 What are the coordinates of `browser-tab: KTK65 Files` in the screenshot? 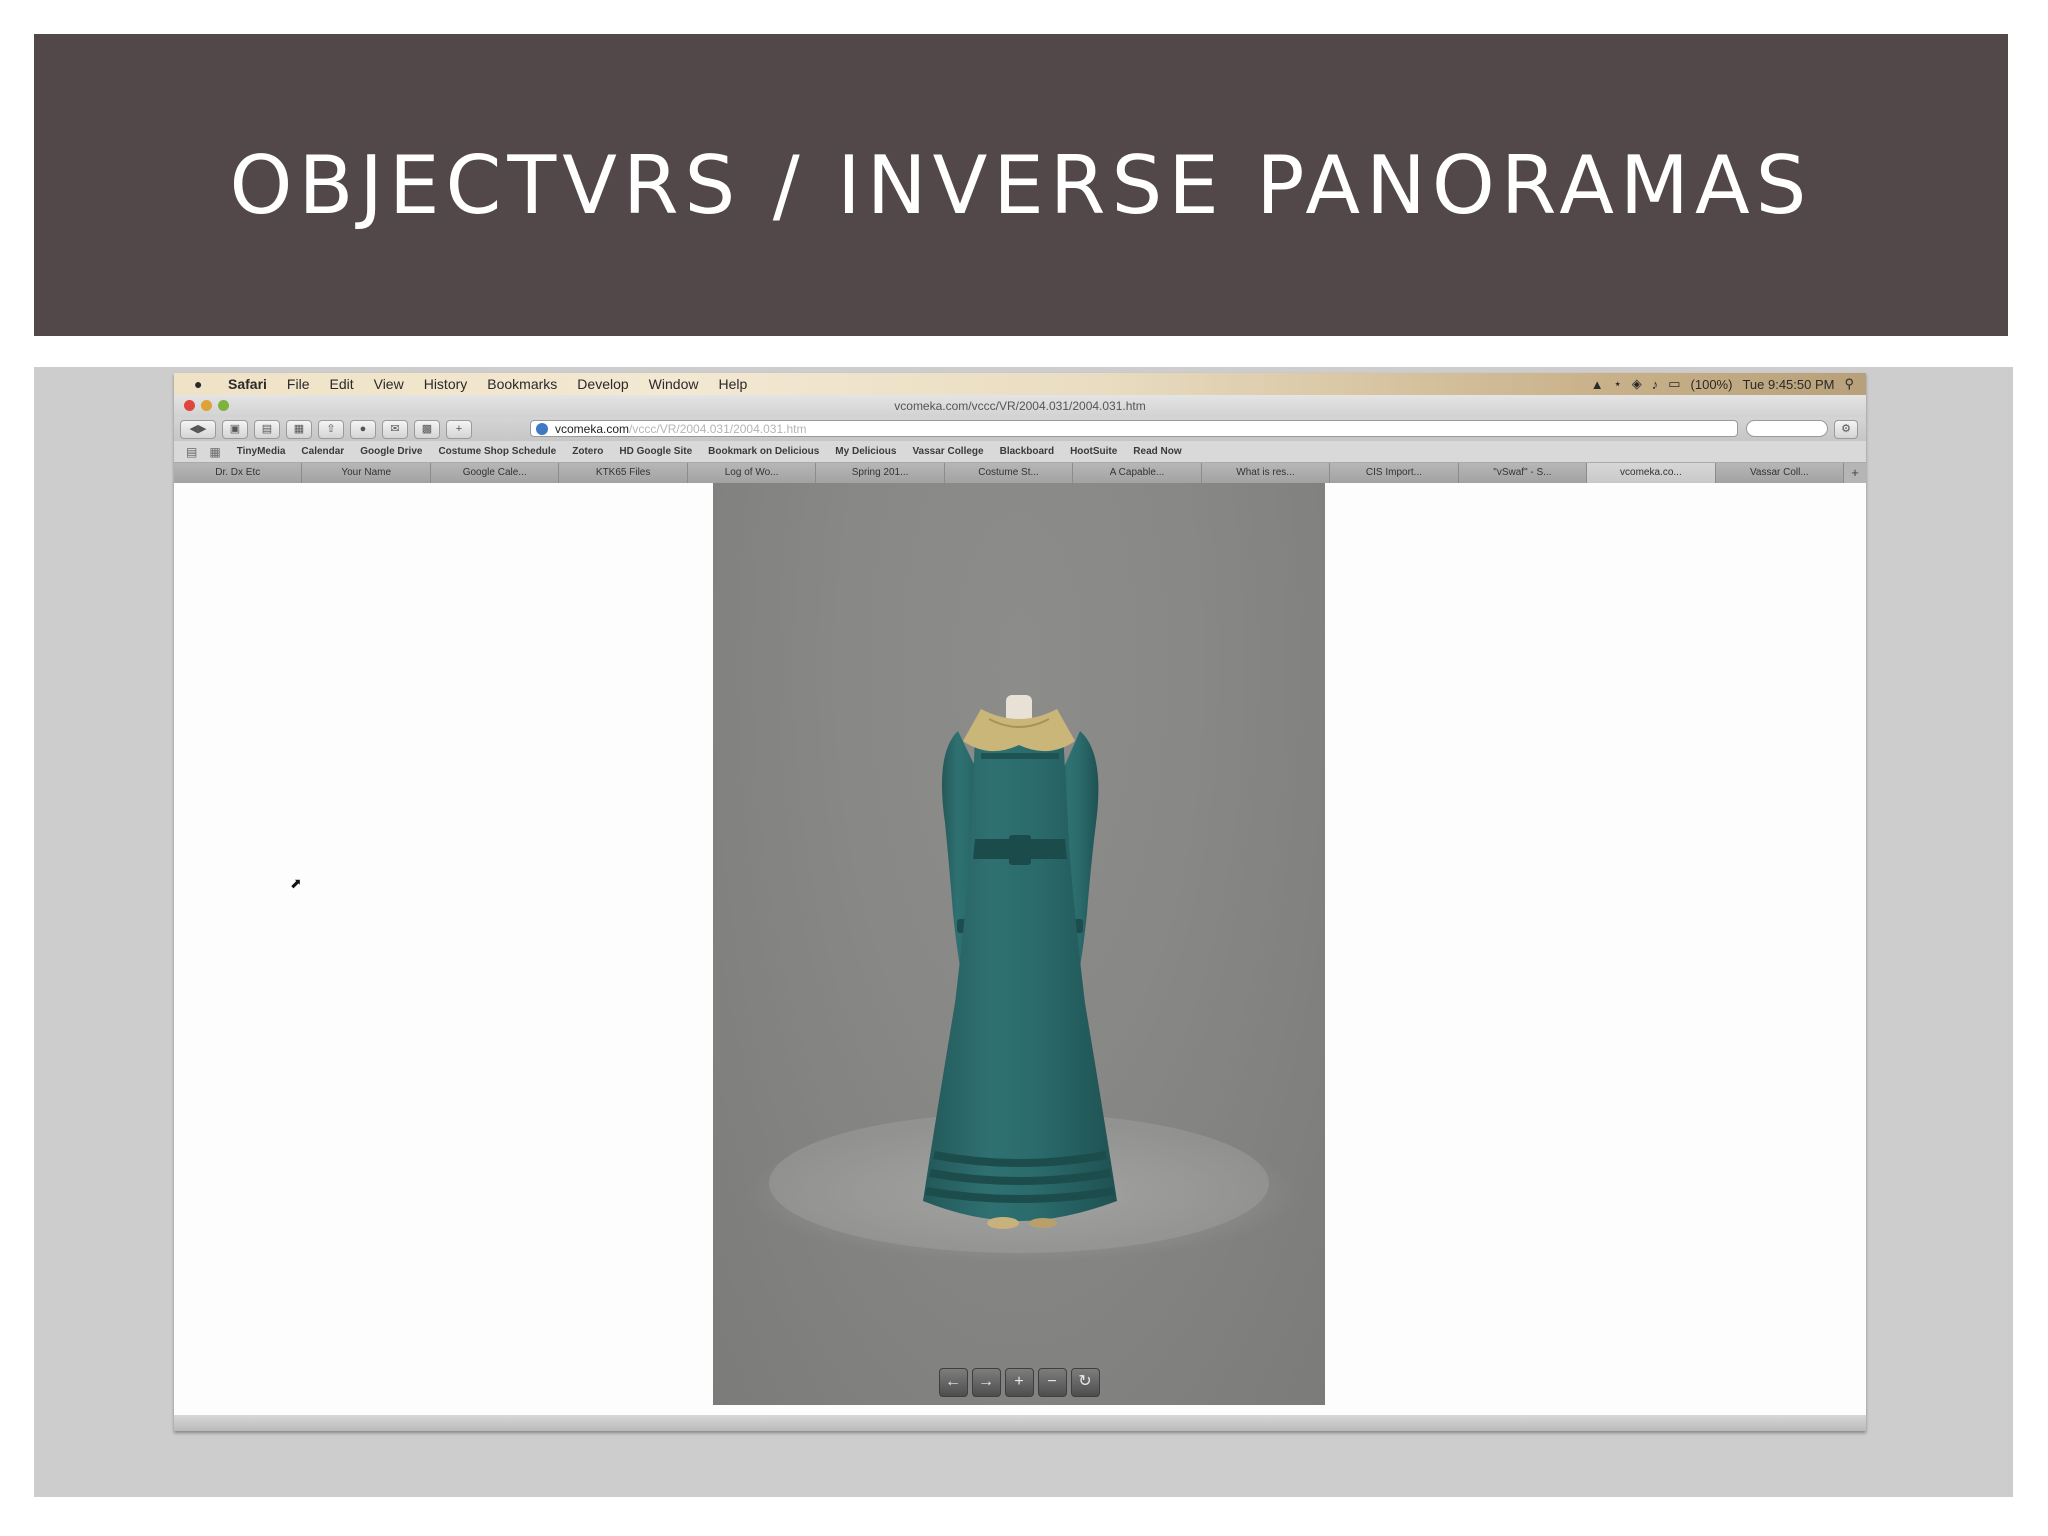 It's located at (623, 473).